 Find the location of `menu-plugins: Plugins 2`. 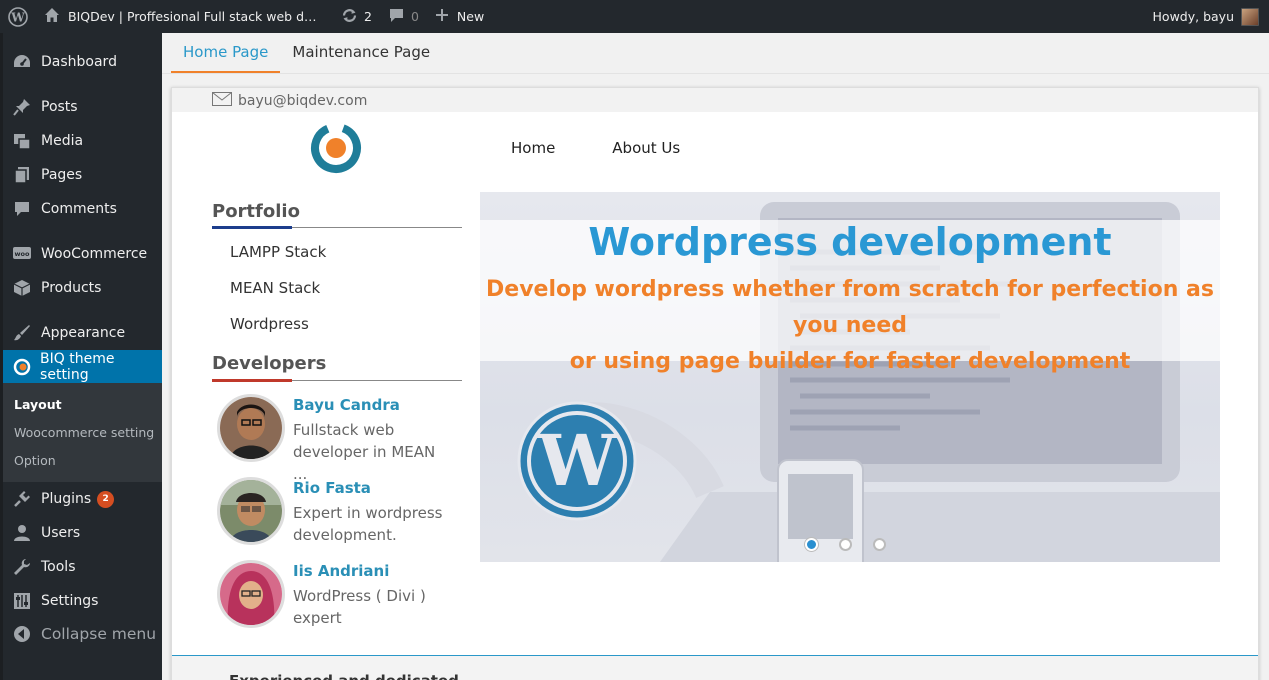

menu-plugins: Plugins 2 is located at coordinates (82, 499).